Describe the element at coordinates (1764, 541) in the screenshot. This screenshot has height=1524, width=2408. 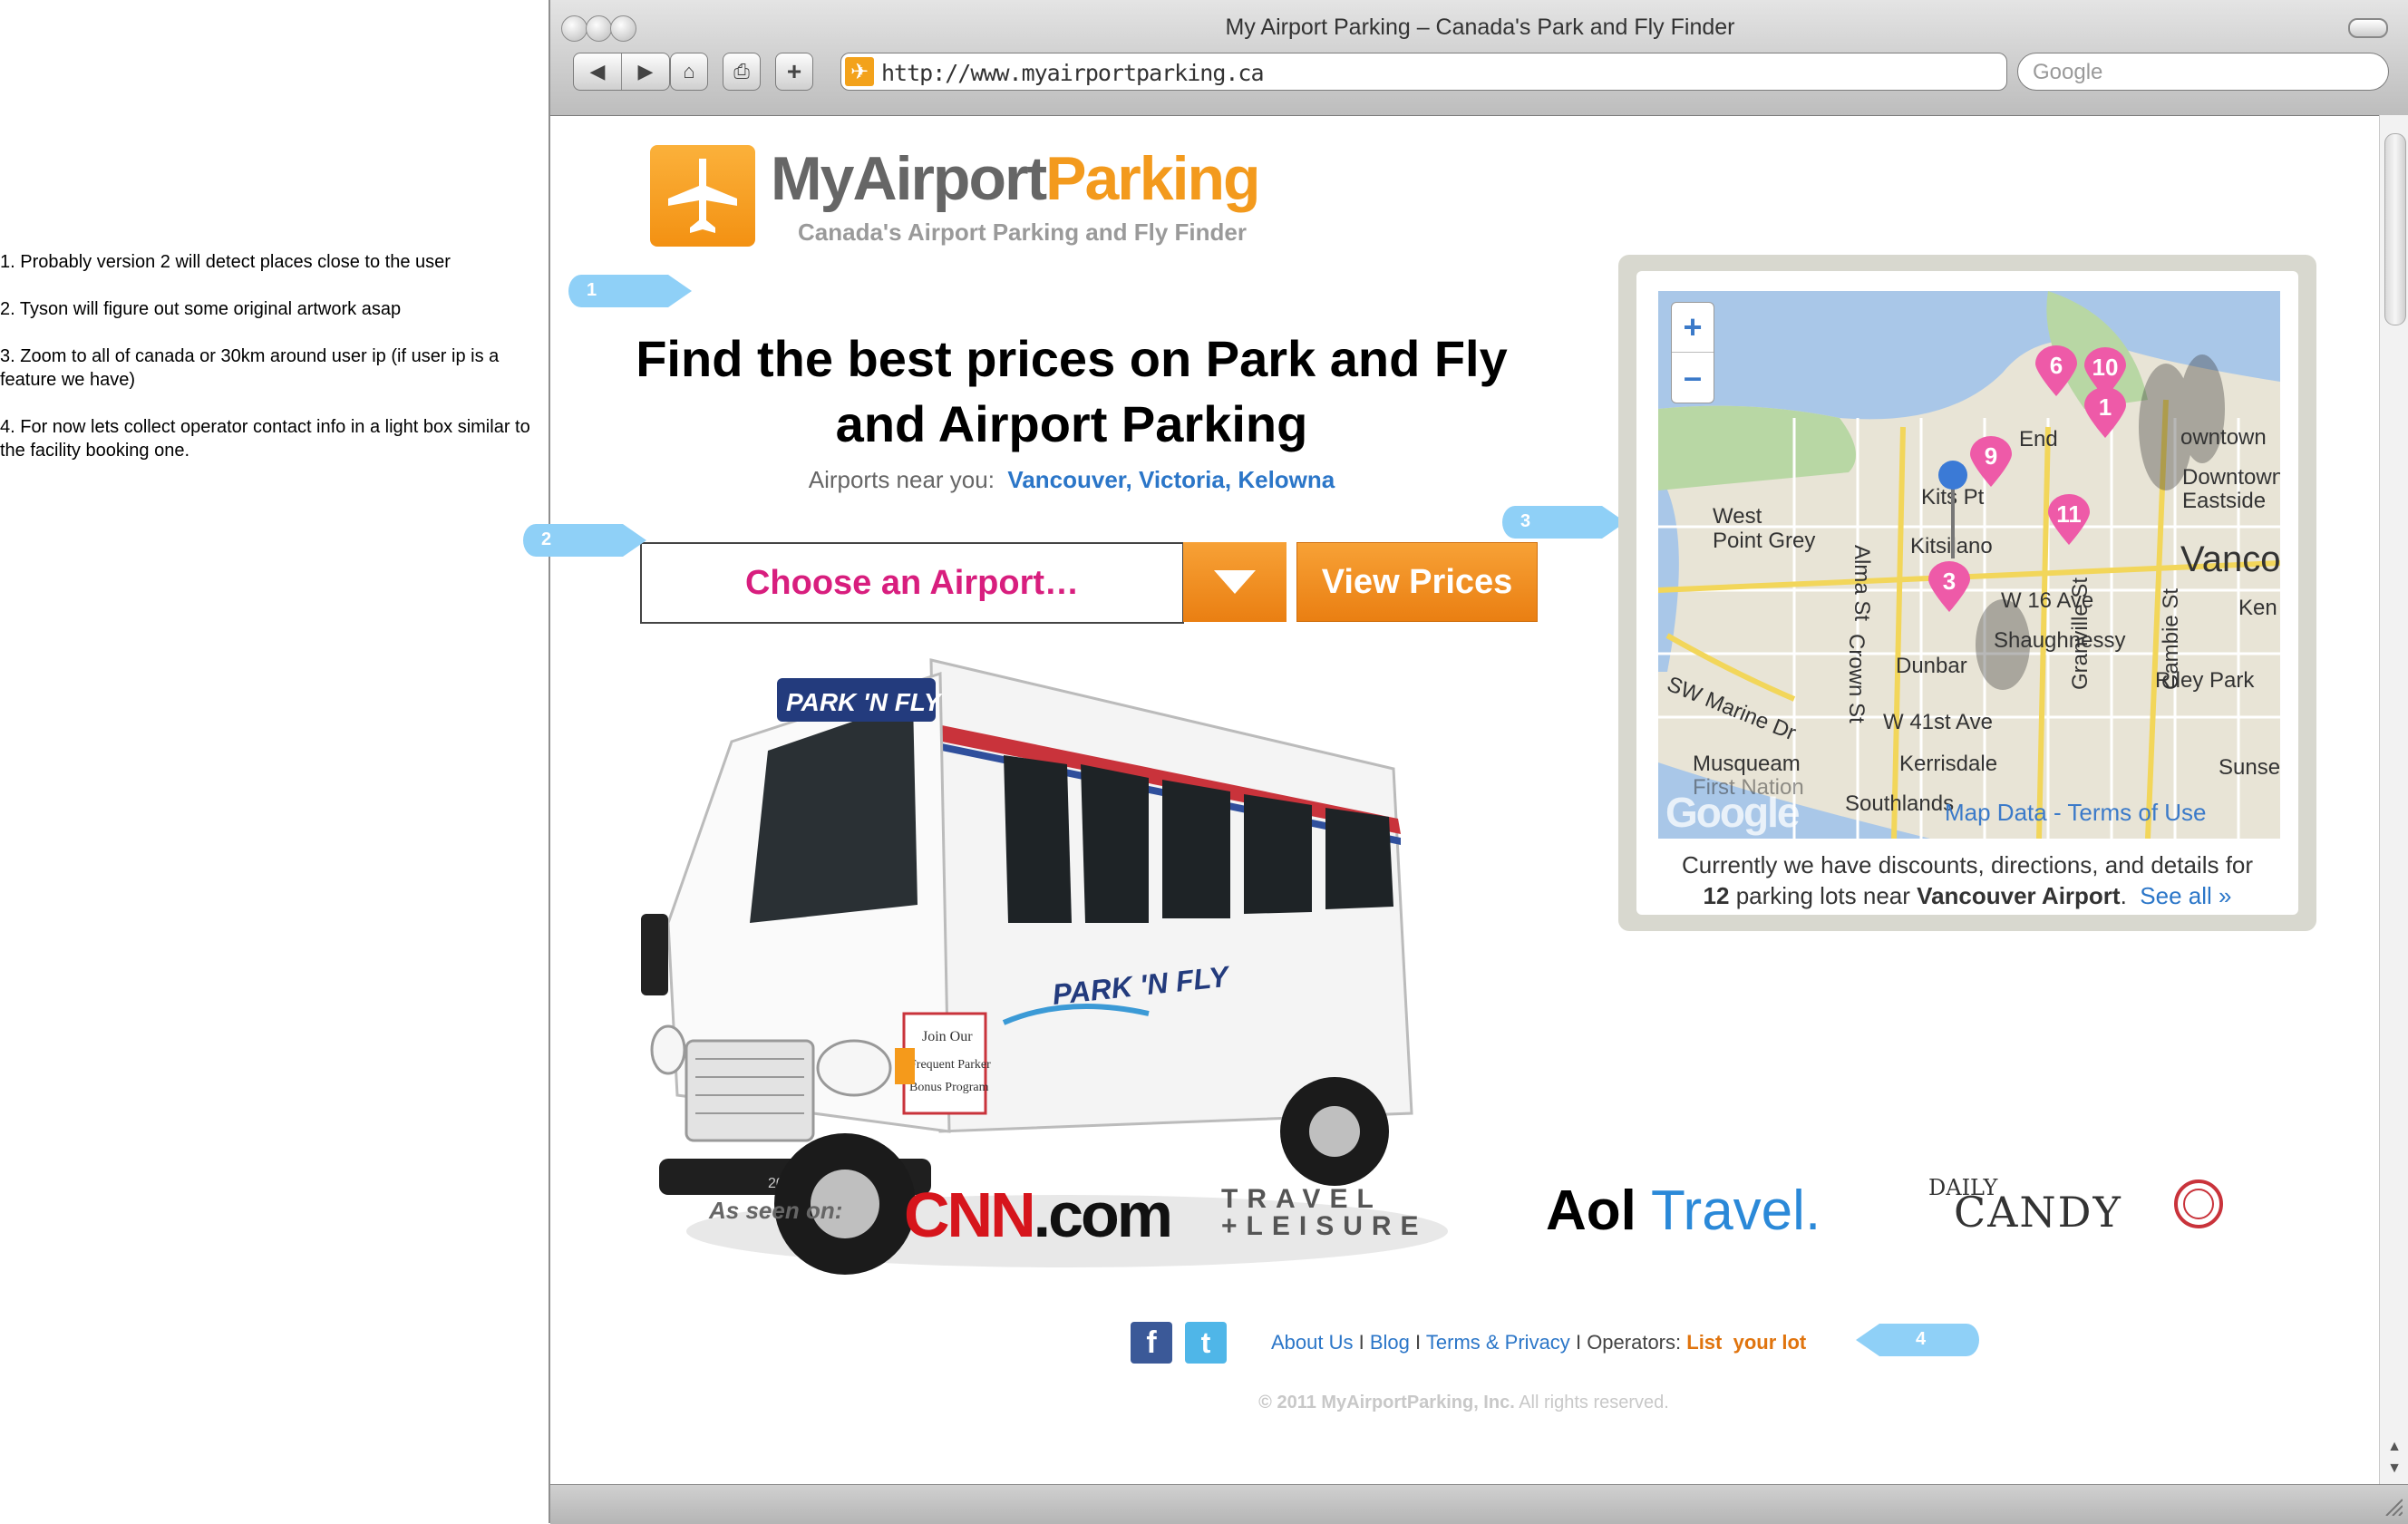
I see `map-label: Point Grey` at that location.